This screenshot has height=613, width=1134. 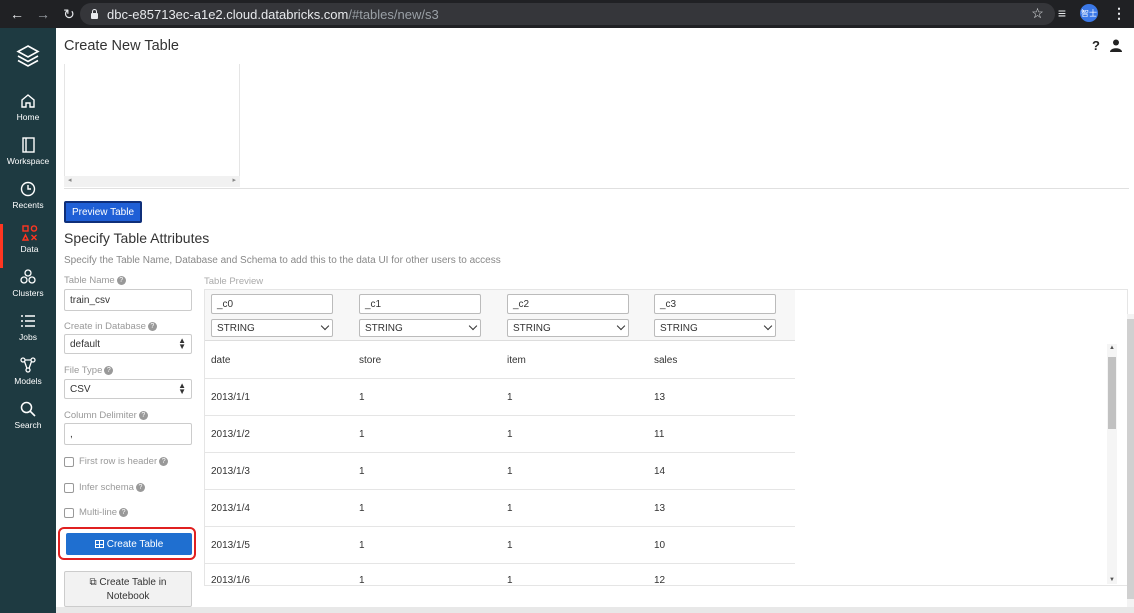 I want to click on bookmark-star-icon: ☆, so click(x=1037, y=13).